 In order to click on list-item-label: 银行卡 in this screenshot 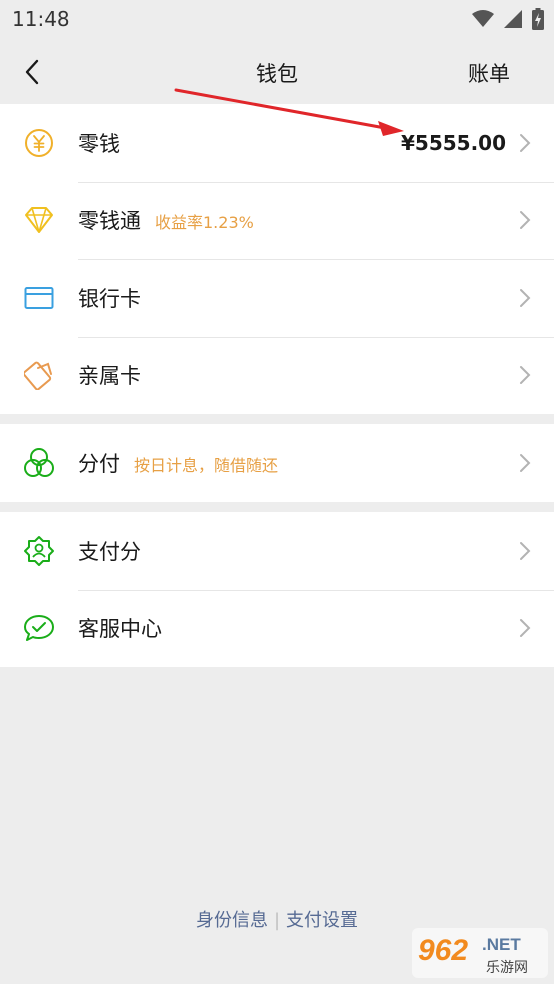, I will do `click(109, 298)`.